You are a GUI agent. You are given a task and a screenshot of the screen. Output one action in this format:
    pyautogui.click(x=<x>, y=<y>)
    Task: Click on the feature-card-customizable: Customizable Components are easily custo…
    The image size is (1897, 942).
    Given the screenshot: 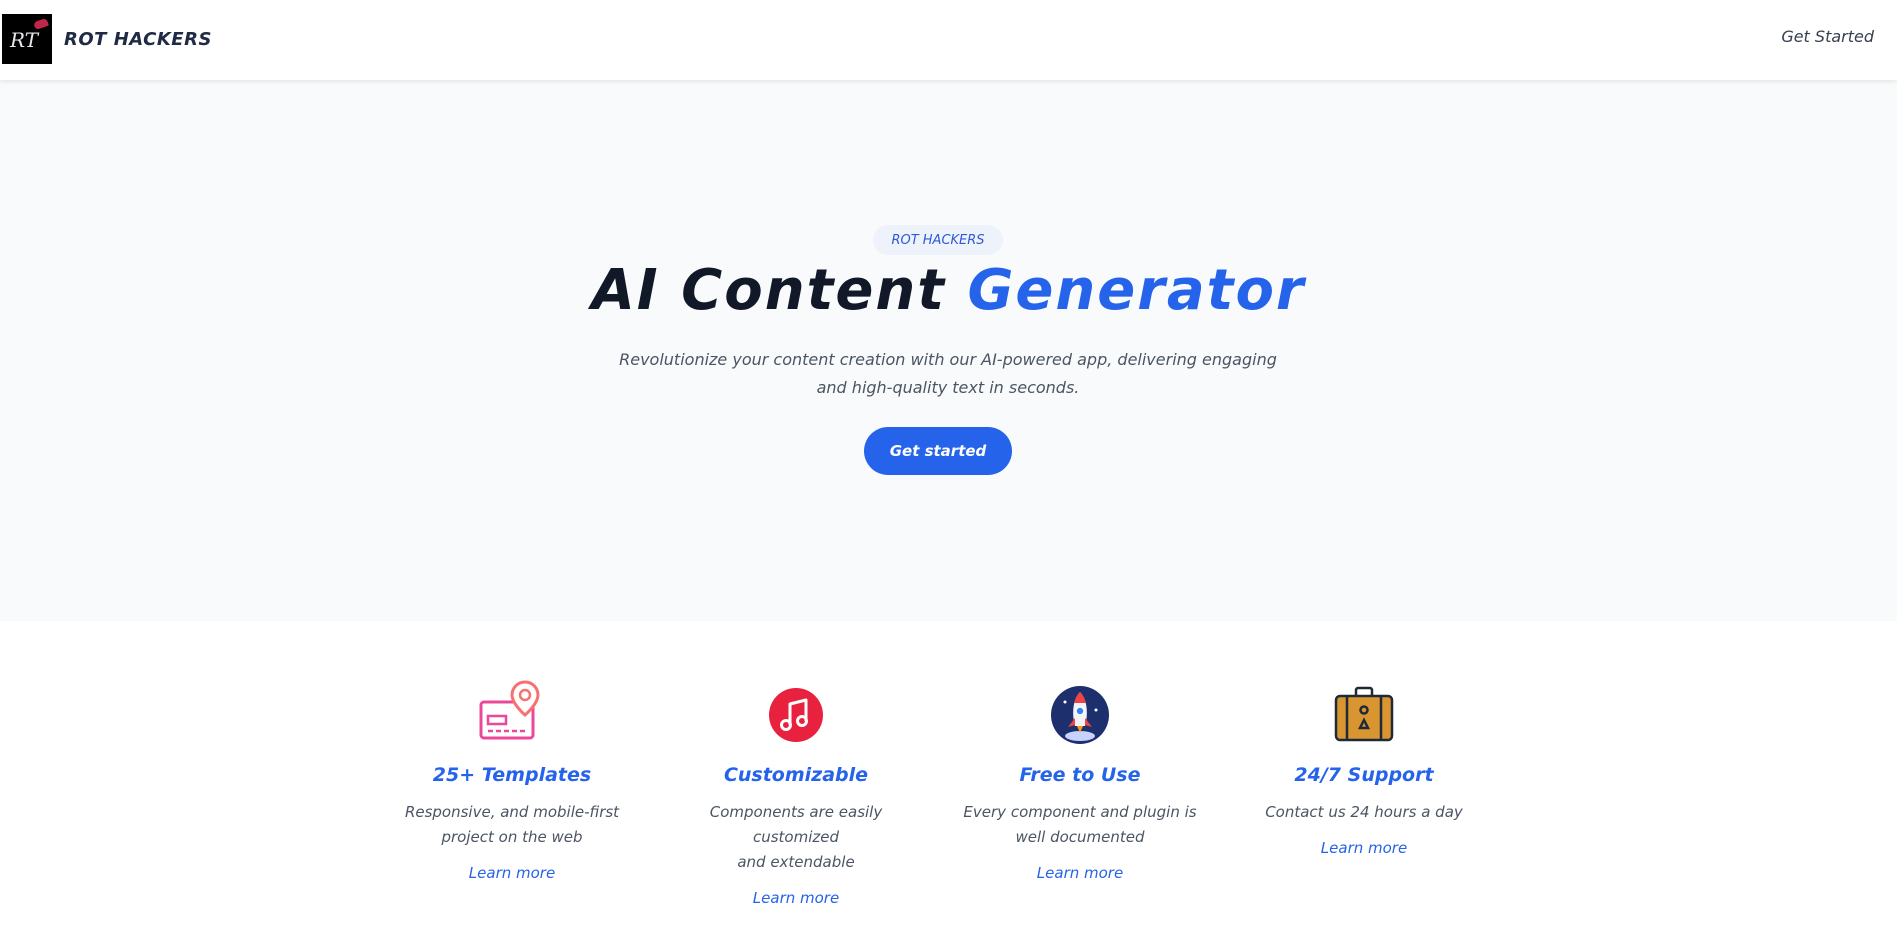 What is the action you would take?
    pyautogui.click(x=796, y=793)
    